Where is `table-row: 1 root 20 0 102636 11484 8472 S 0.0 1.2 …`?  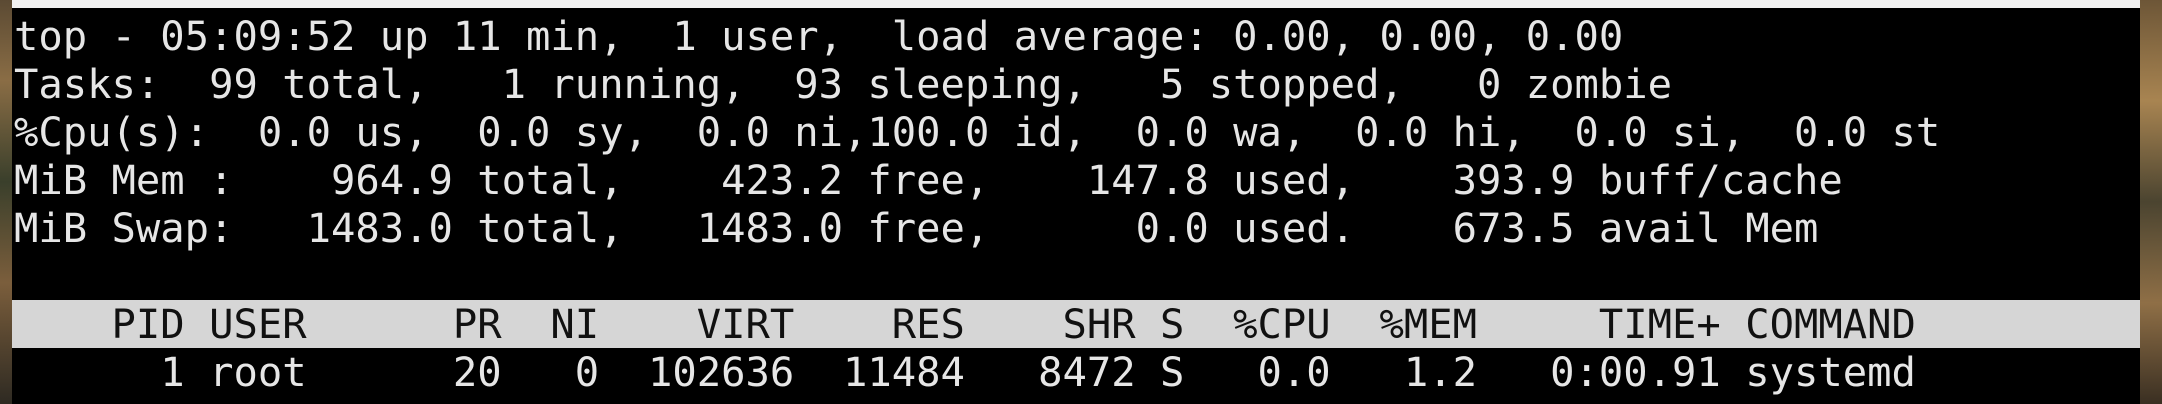
table-row: 1 root 20 0 102636 11484 8472 S 0.0 1.2 … is located at coordinates (965, 372).